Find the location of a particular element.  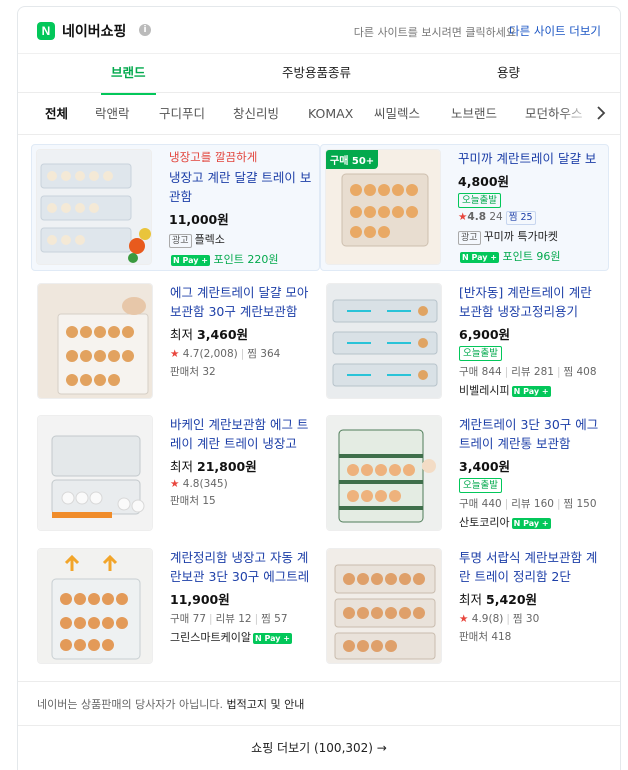

product-price: 3,400원 is located at coordinates (485, 466).